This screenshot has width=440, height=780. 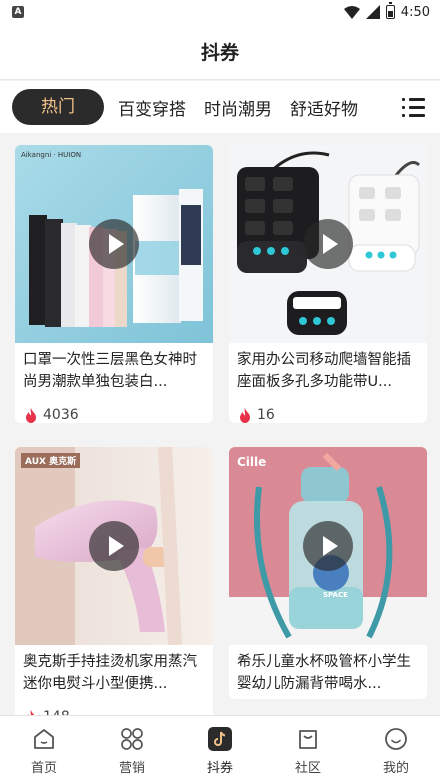 I want to click on brand-logo: Aikangni · HUION, so click(x=51, y=155).